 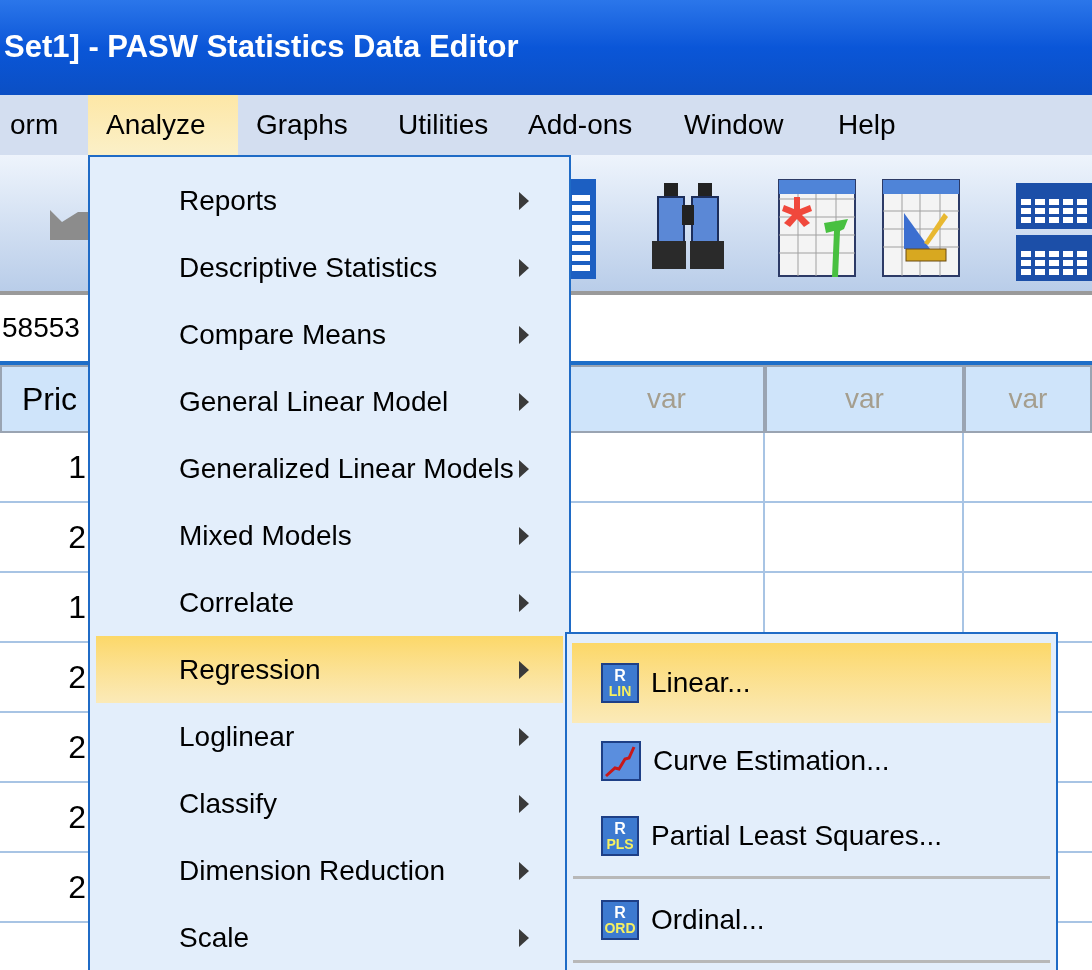 What do you see at coordinates (620, 835) in the screenshot?
I see `regression-icon: R PLS` at bounding box center [620, 835].